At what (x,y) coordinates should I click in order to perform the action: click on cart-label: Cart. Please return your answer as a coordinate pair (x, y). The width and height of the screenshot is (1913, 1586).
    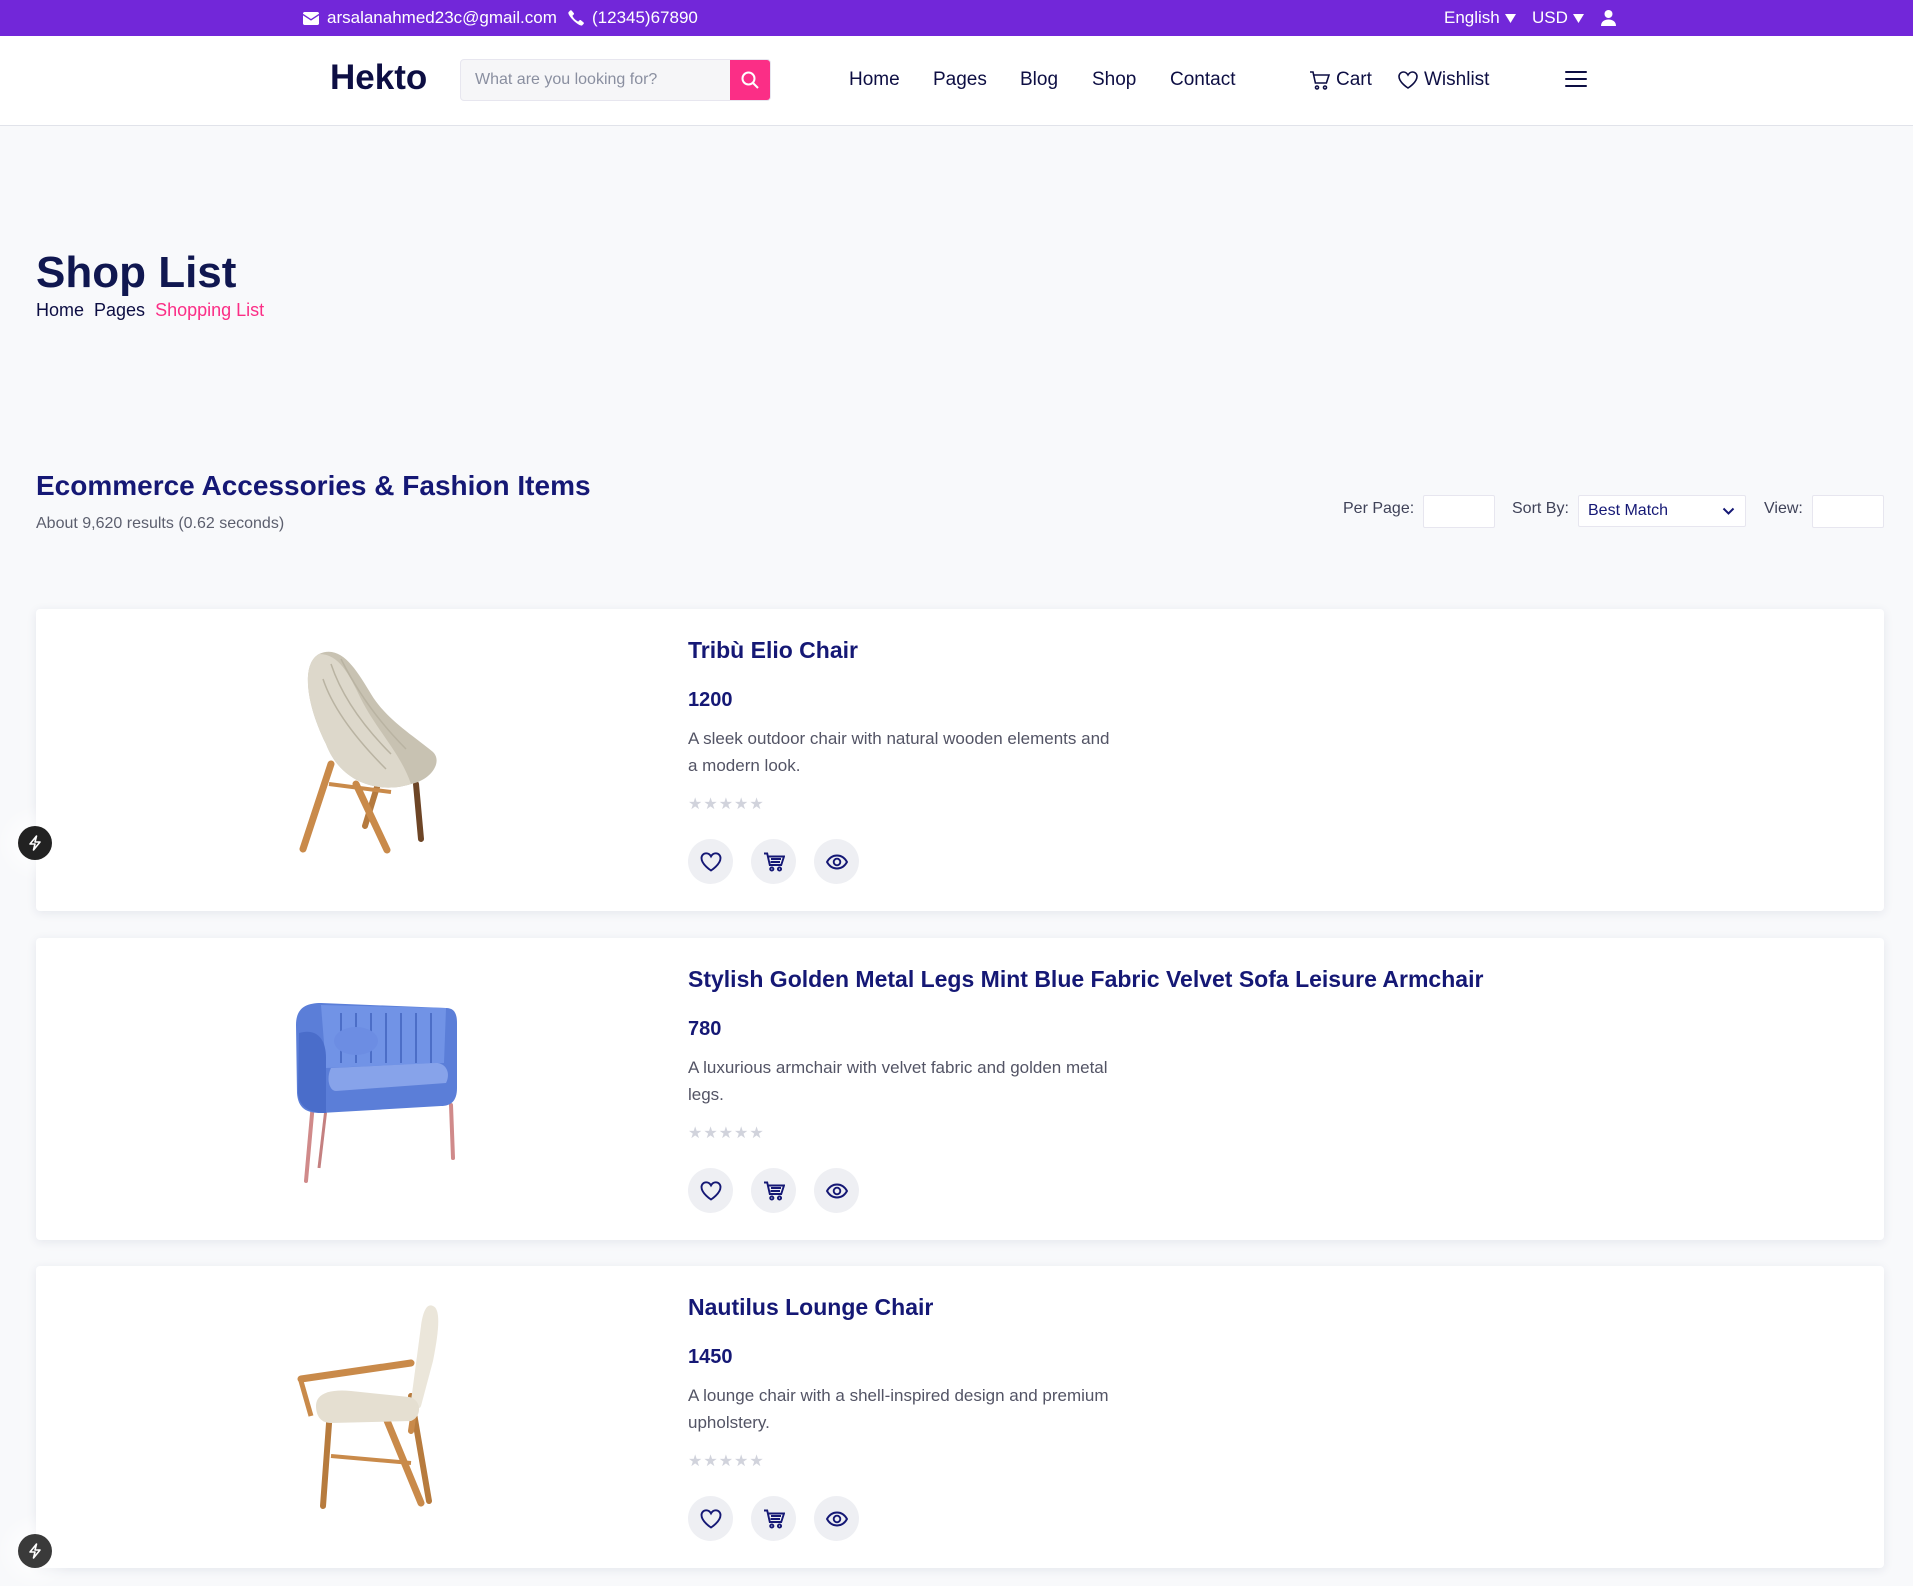
    Looking at the image, I should click on (1354, 79).